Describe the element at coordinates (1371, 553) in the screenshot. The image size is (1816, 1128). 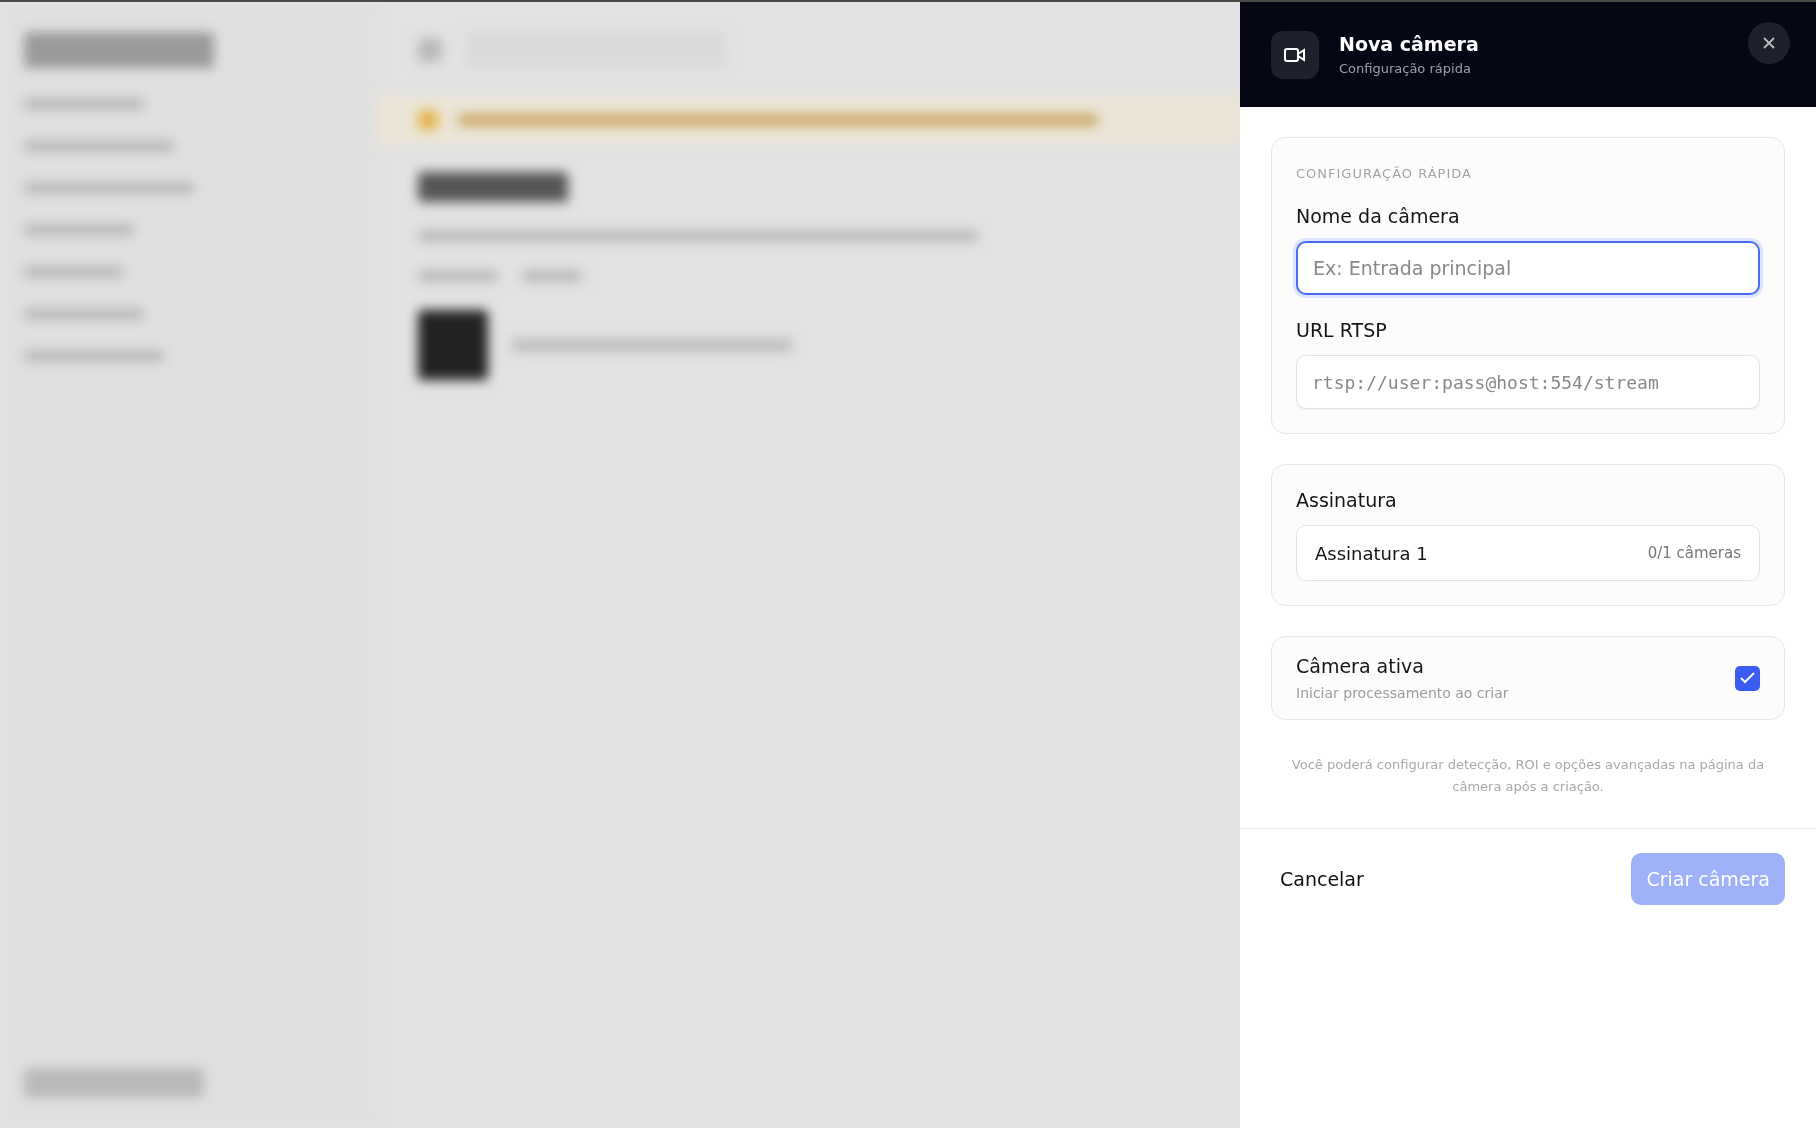
I see `option-name: Assinatura 1` at that location.